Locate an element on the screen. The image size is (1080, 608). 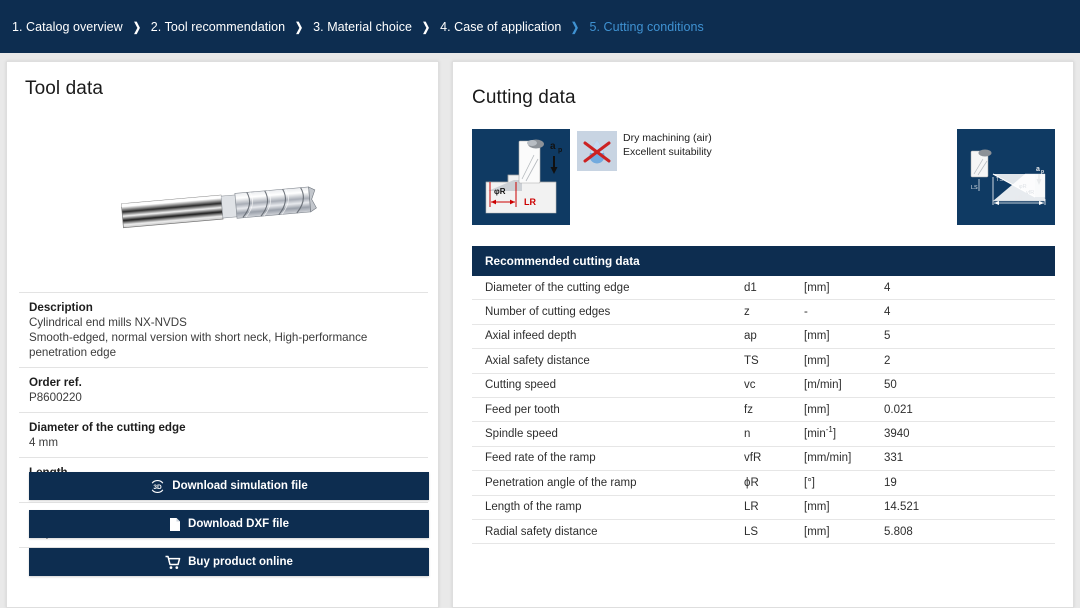
spec-row-order-ref: Order ref. P8600220 is located at coordinates (223, 389).